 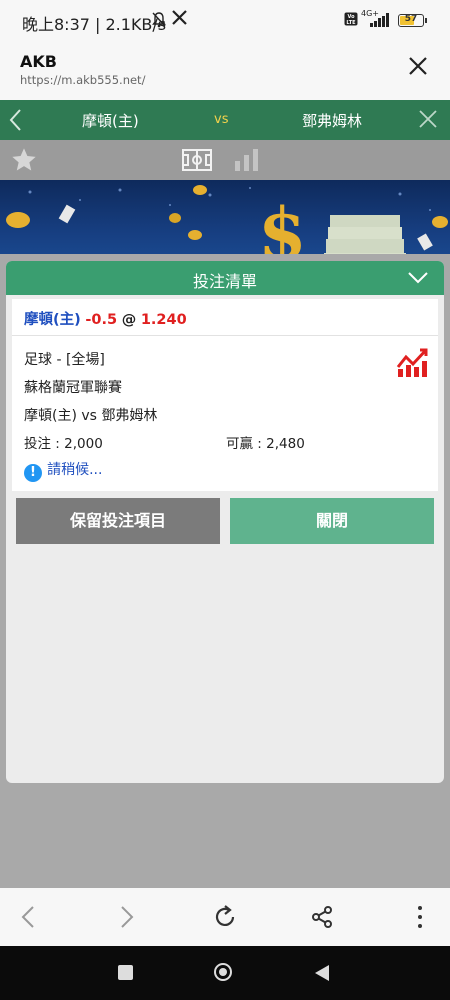 What do you see at coordinates (351, 23) in the screenshot?
I see `svg-text: LTE` at bounding box center [351, 23].